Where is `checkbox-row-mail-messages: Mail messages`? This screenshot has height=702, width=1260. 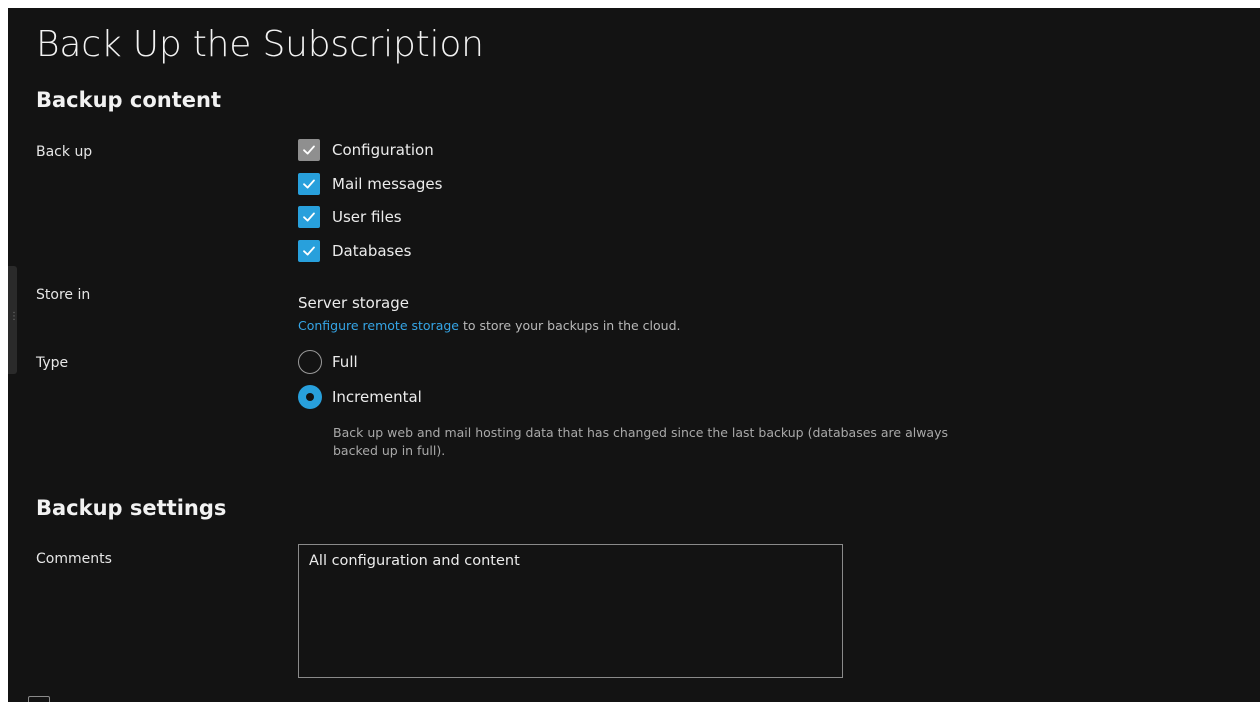 checkbox-row-mail-messages: Mail messages is located at coordinates (370, 184).